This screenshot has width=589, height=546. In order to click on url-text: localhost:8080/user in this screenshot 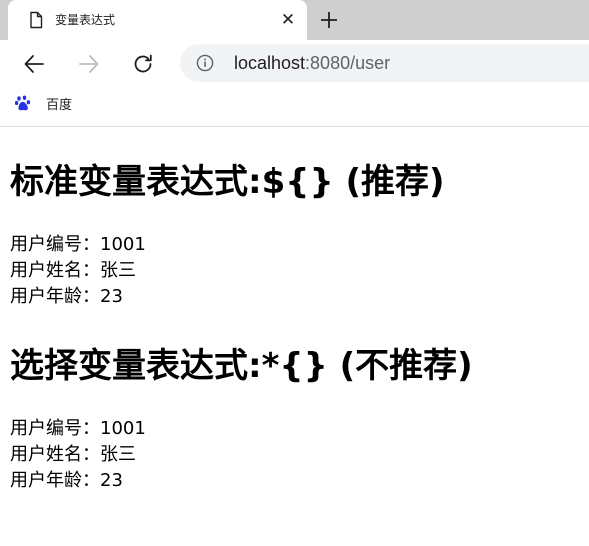, I will do `click(312, 63)`.